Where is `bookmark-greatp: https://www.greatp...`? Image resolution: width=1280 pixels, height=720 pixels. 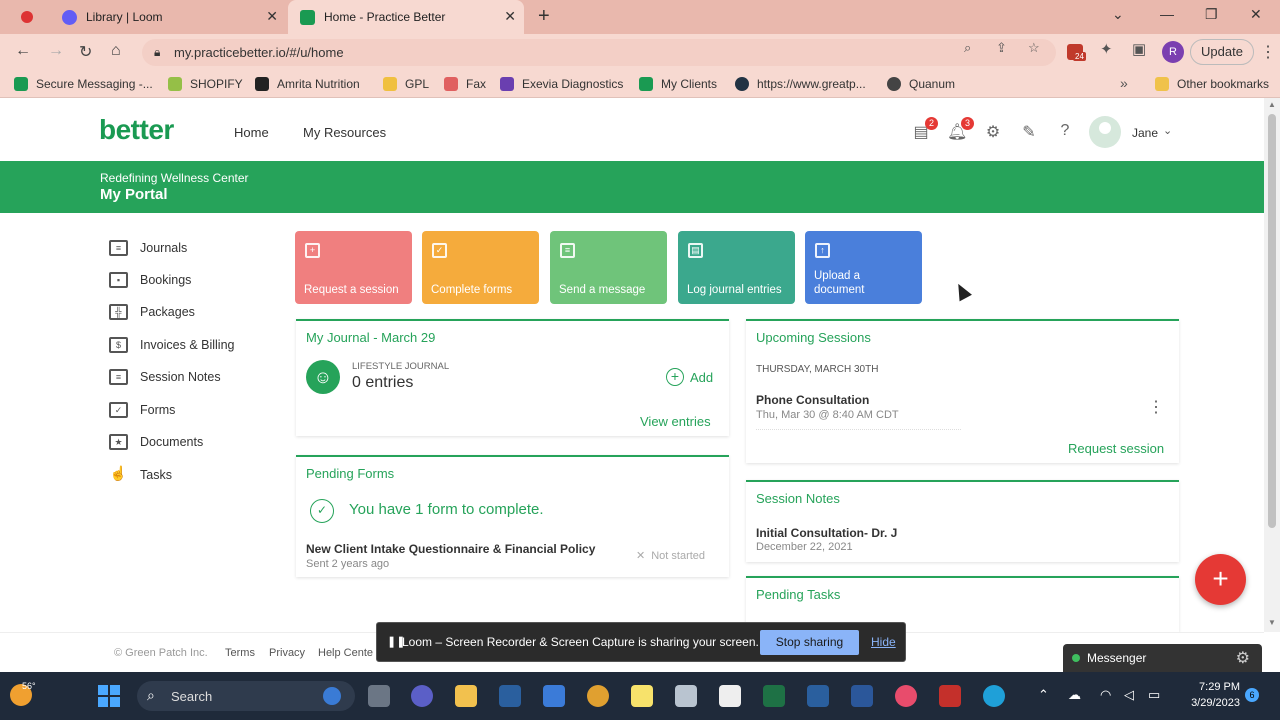
bookmark-greatp: https://www.greatp... is located at coordinates (800, 84).